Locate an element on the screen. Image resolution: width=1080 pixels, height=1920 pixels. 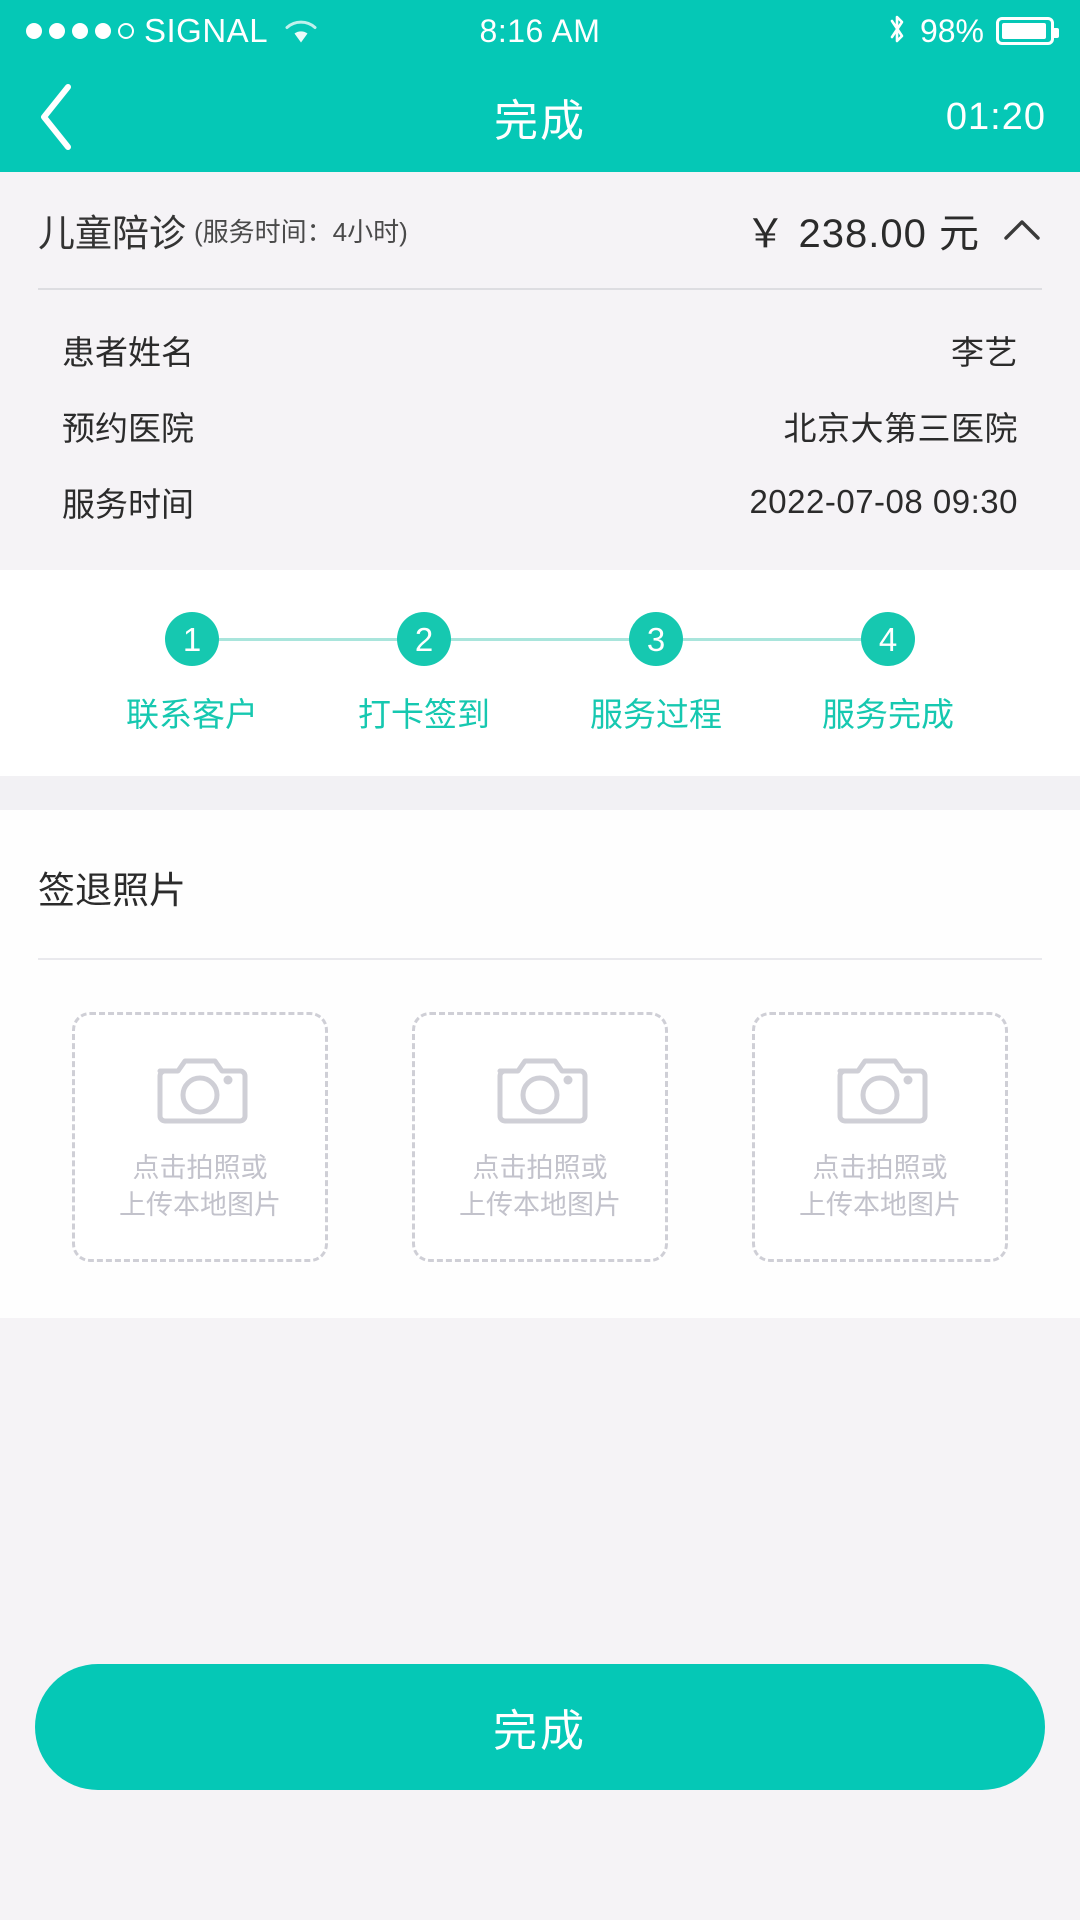
progress-stepper: 1 联系客户 2 打卡签到 3 服务过程 4 服务完成 is located at coordinates (540, 674).